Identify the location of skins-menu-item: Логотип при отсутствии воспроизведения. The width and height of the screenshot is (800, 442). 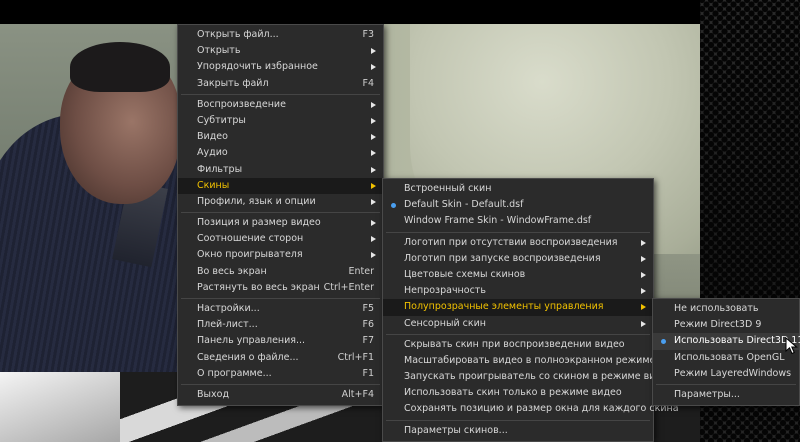
(518, 243).